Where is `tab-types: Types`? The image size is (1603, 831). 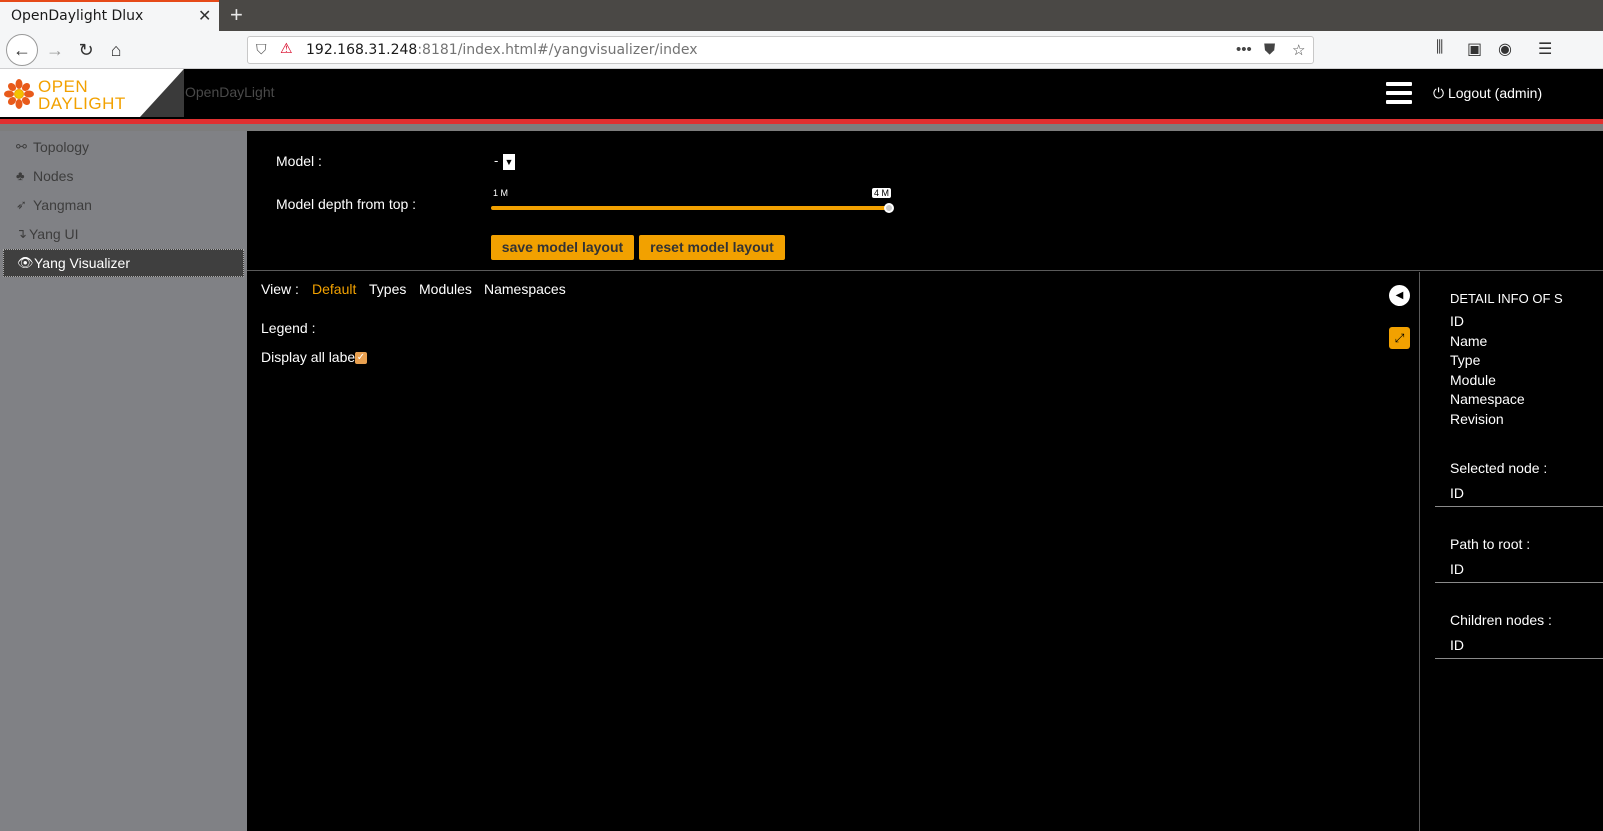
tab-types: Types is located at coordinates (387, 289).